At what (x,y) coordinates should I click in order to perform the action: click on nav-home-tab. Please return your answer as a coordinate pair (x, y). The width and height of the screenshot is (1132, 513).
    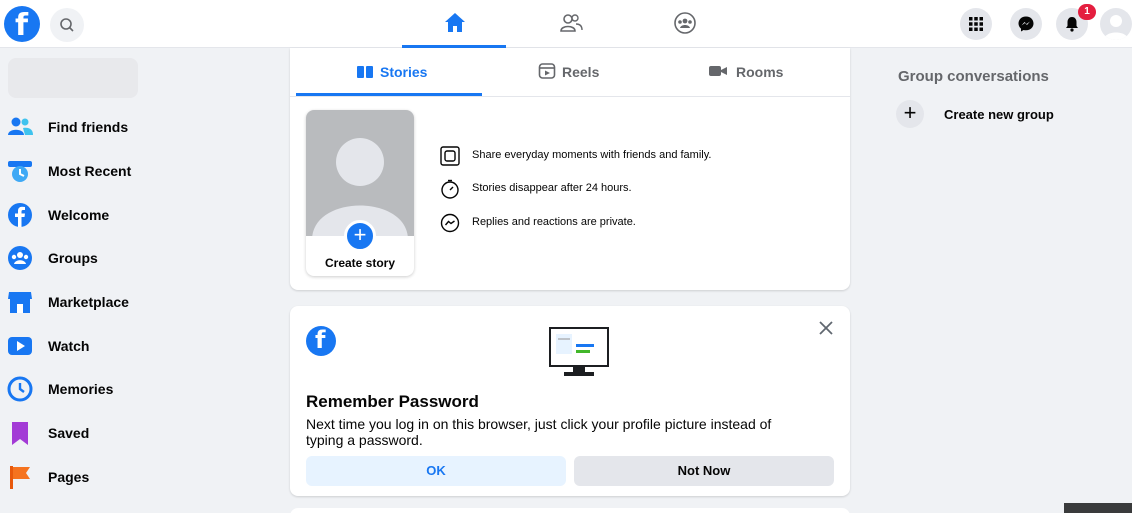
    Looking at the image, I should click on (454, 24).